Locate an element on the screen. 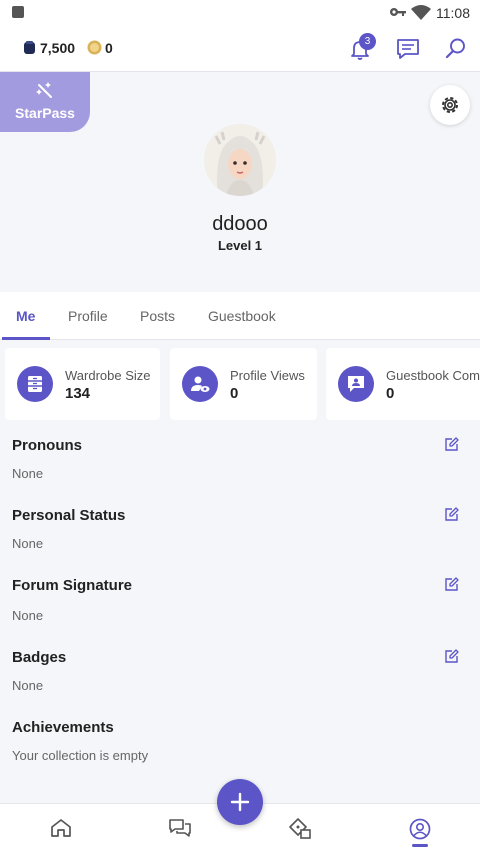 This screenshot has width=480, height=853. create-button is located at coordinates (240, 802).